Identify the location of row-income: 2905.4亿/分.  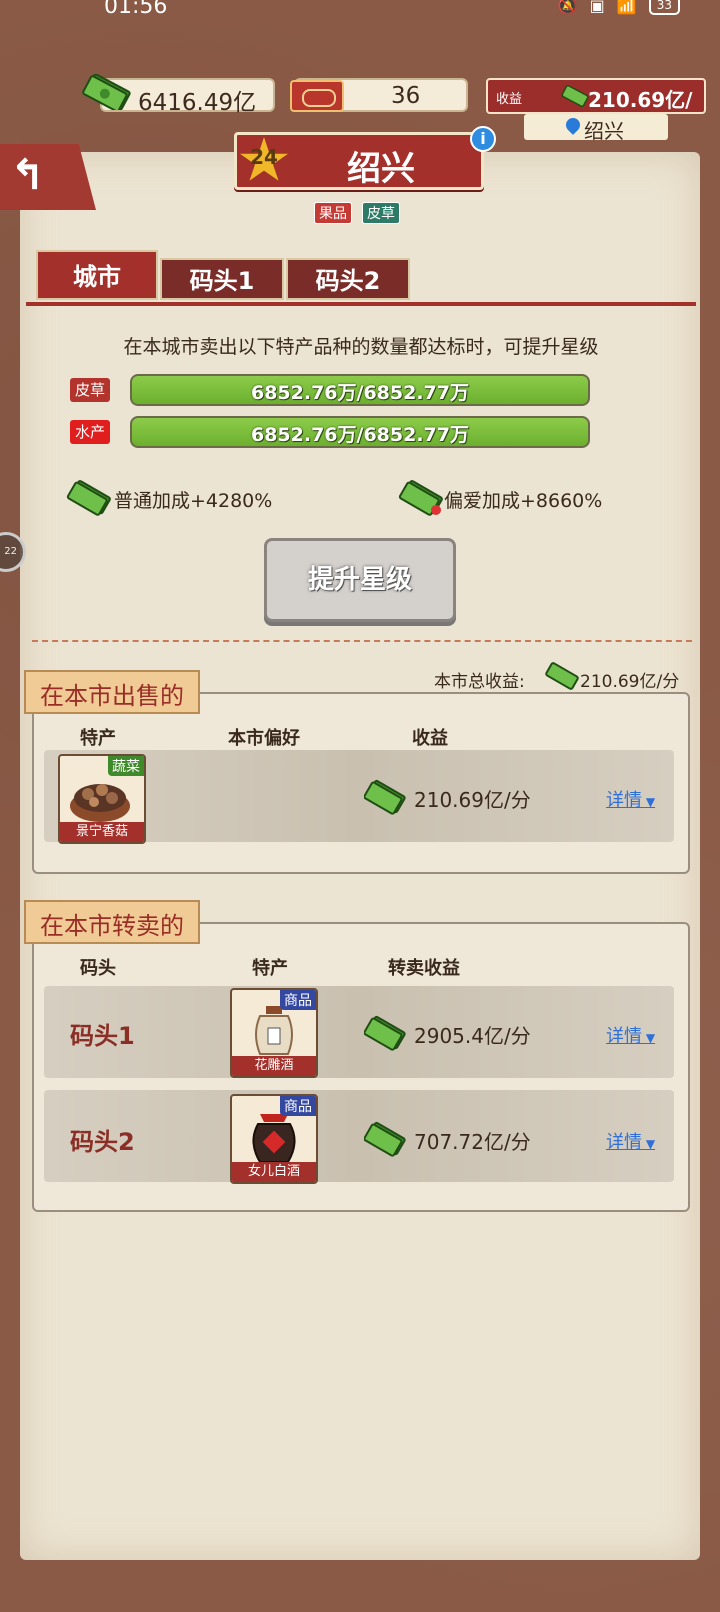
(472, 1036).